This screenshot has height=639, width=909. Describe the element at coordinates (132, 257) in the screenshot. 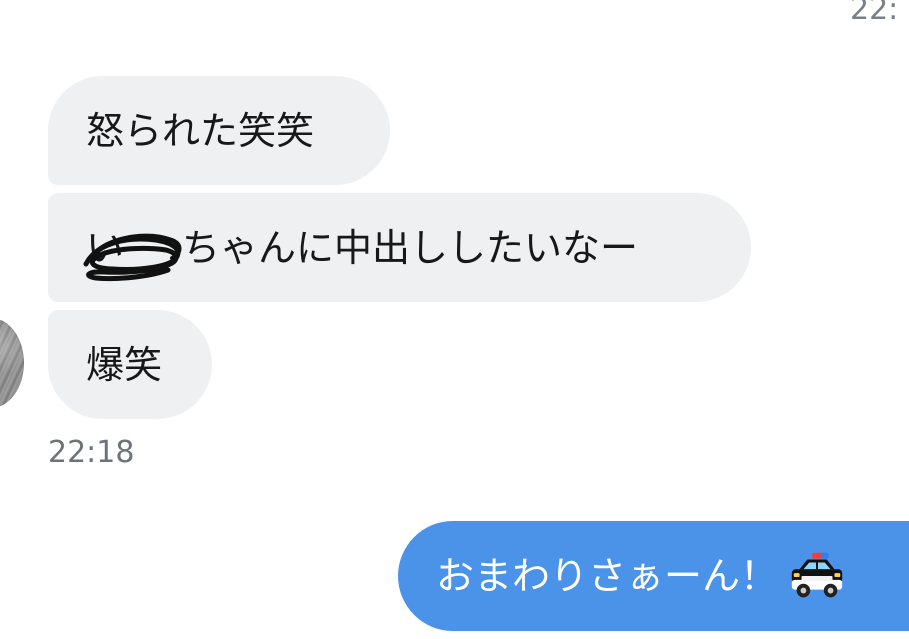

I see `scribble-redaction` at that location.